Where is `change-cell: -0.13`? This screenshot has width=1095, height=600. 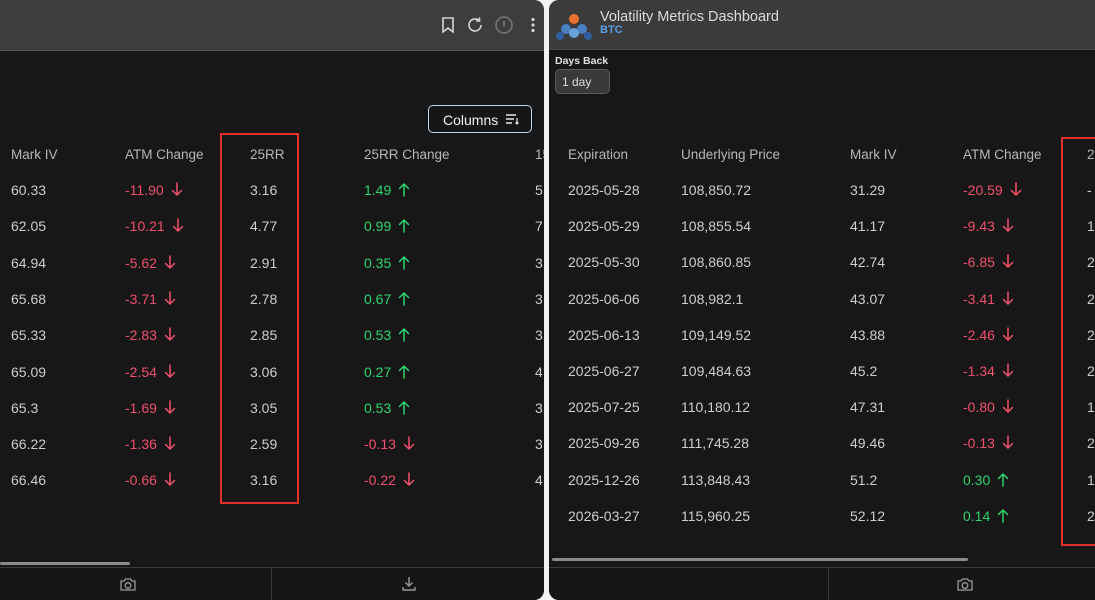 change-cell: -0.13 is located at coordinates (989, 443).